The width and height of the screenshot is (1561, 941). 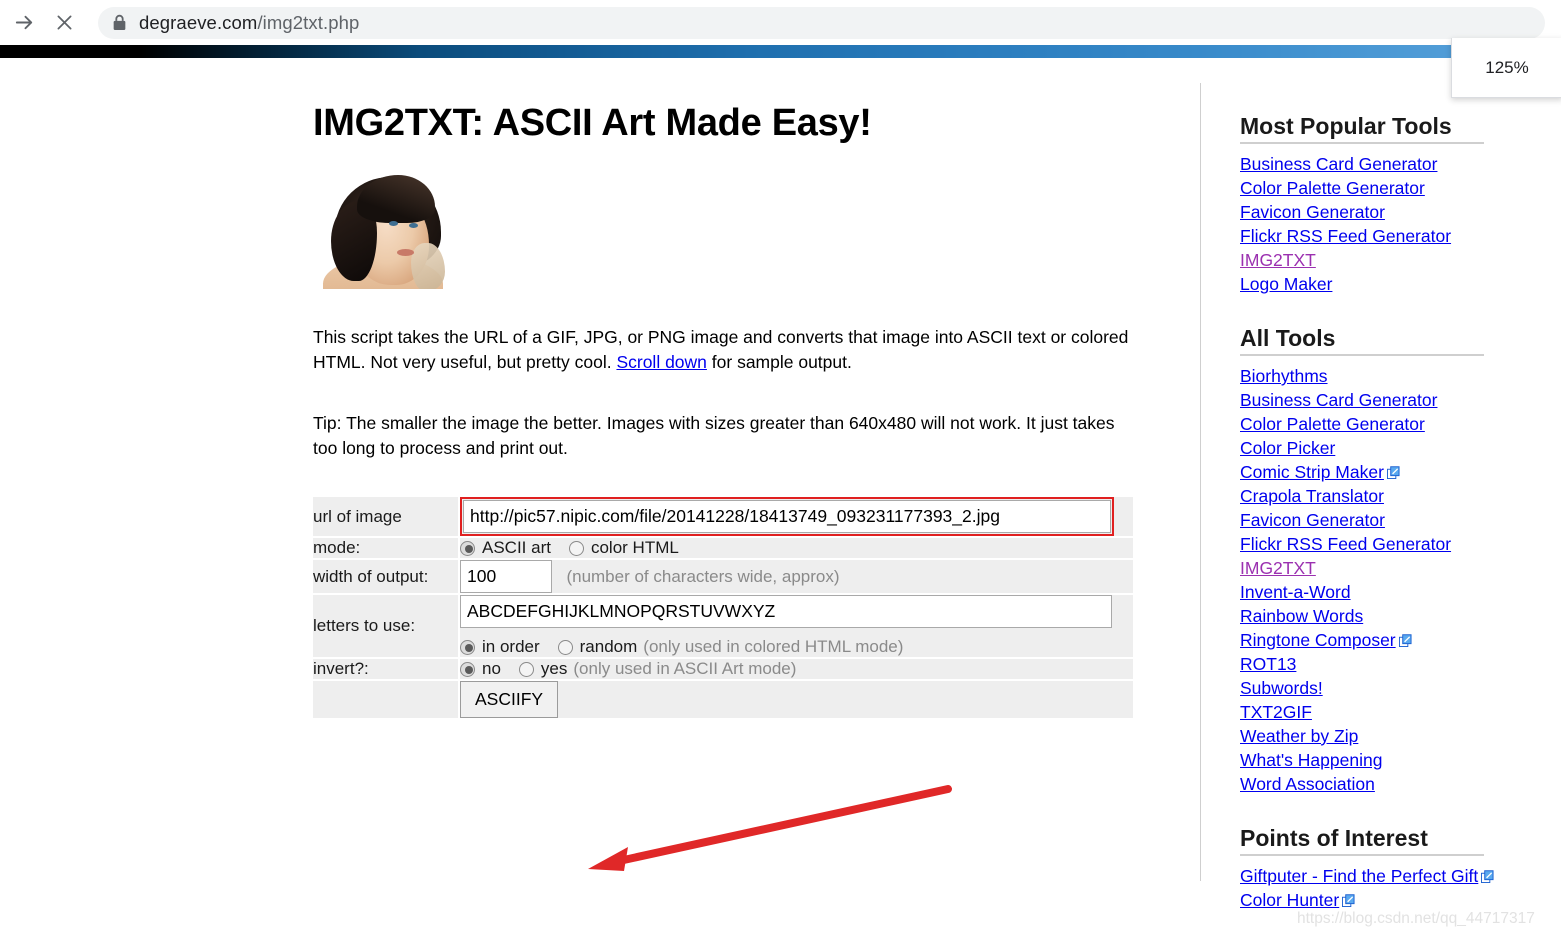 What do you see at coordinates (467, 548) in the screenshot?
I see `radio-dot-ascii-art` at bounding box center [467, 548].